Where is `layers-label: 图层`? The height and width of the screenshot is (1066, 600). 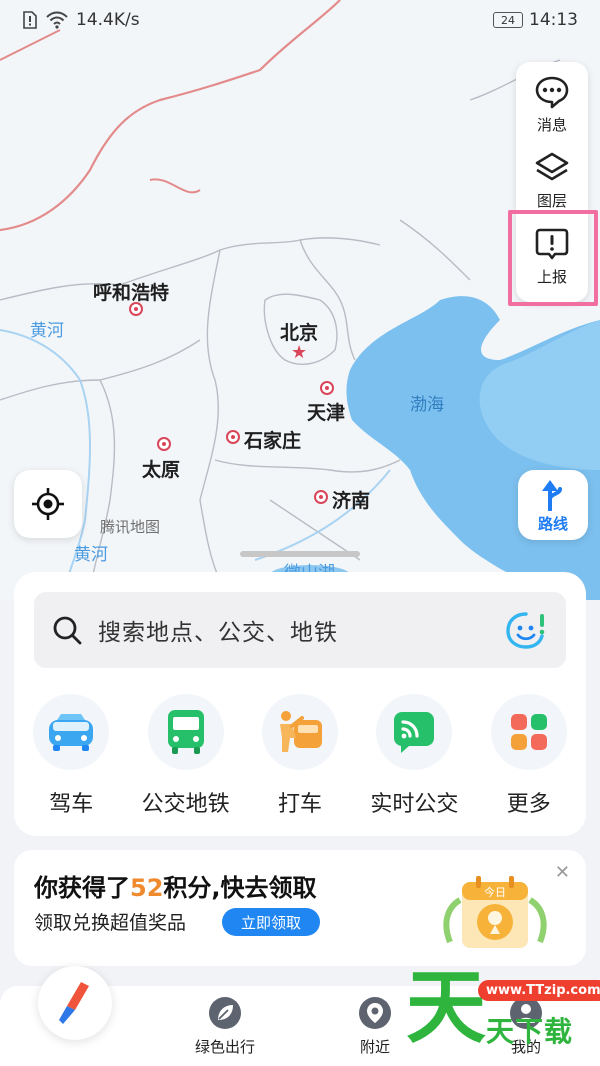
layers-label: 图层 is located at coordinates (551, 200).